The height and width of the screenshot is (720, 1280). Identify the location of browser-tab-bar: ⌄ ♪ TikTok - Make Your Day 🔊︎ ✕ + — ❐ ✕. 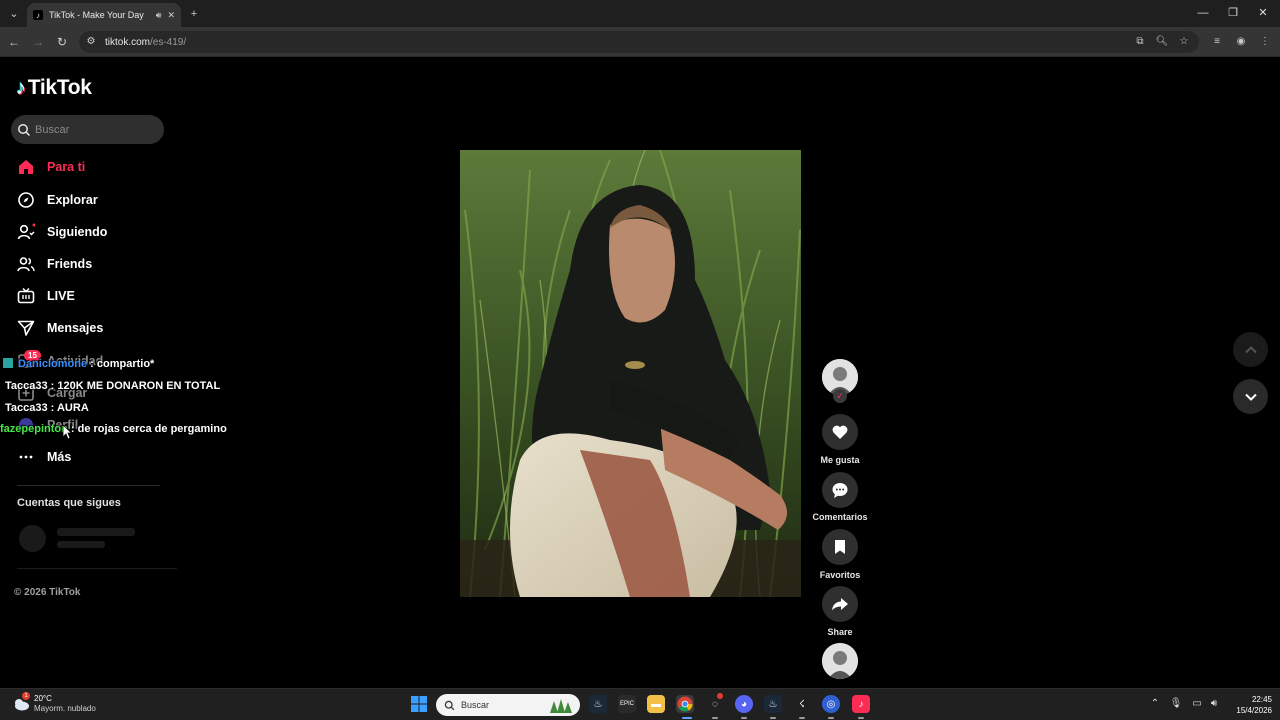
(640, 13).